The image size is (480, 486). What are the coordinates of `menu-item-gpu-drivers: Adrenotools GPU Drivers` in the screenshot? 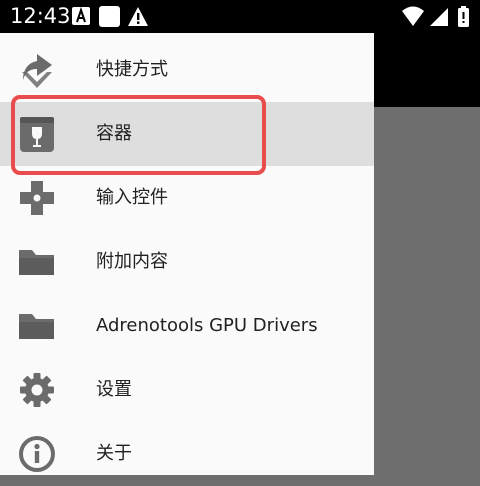 It's located at (187, 326).